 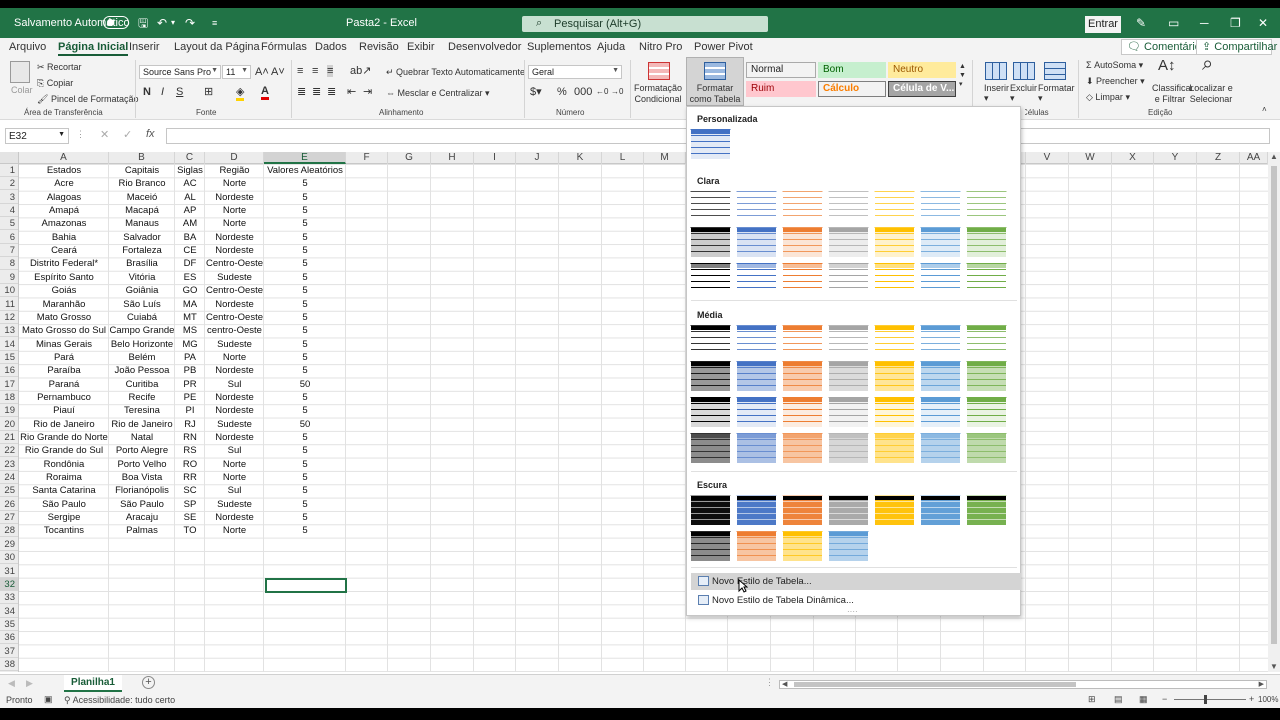 What do you see at coordinates (1264, 110) in the screenshot?
I see `collapse-ribbon-icon: ˄` at bounding box center [1264, 110].